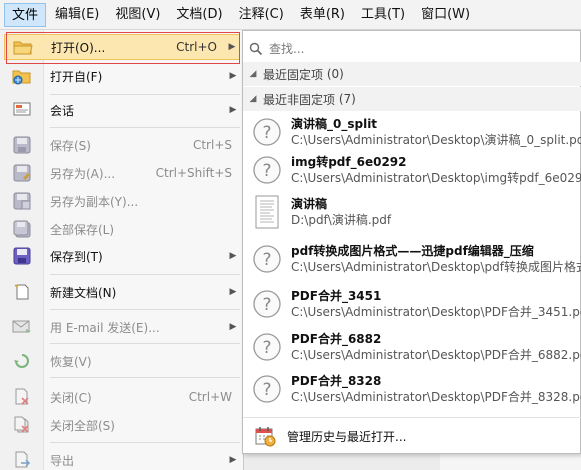 The height and width of the screenshot is (470, 581). Describe the element at coordinates (212, 145) in the screenshot. I see `menu-item-shortcut: Ctrl+S` at that location.